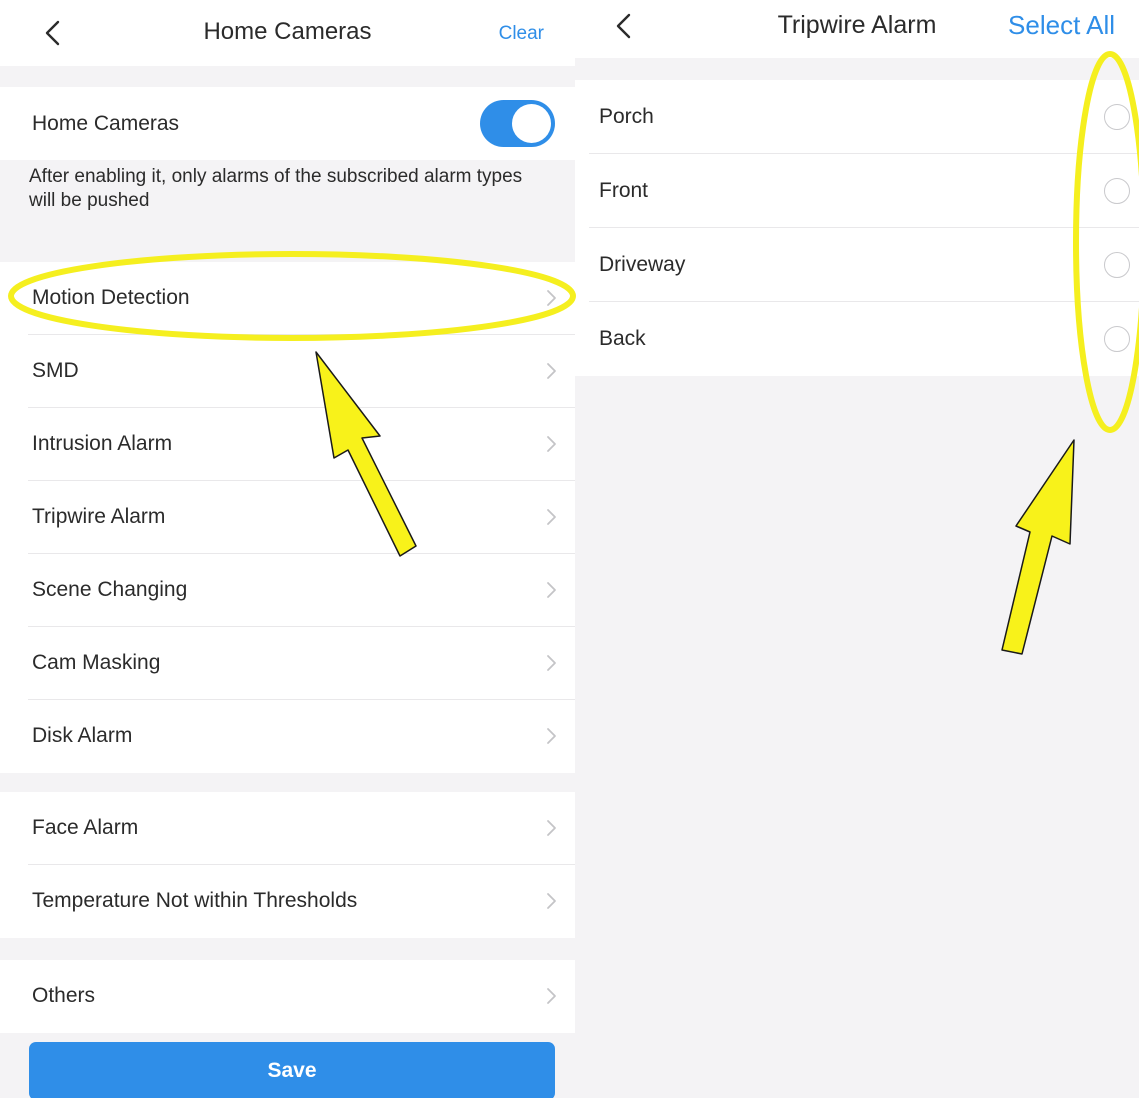  What do you see at coordinates (857, 265) in the screenshot?
I see `channel-item-driveway: Driveway` at bounding box center [857, 265].